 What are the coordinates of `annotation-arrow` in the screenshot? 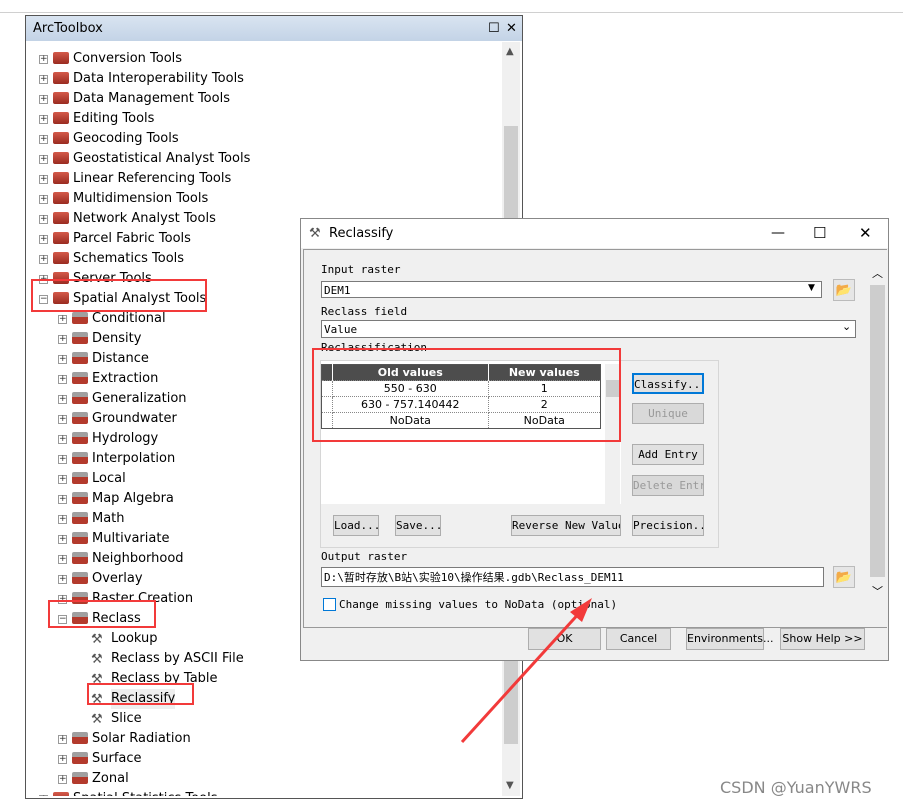 It's located at (526, 671).